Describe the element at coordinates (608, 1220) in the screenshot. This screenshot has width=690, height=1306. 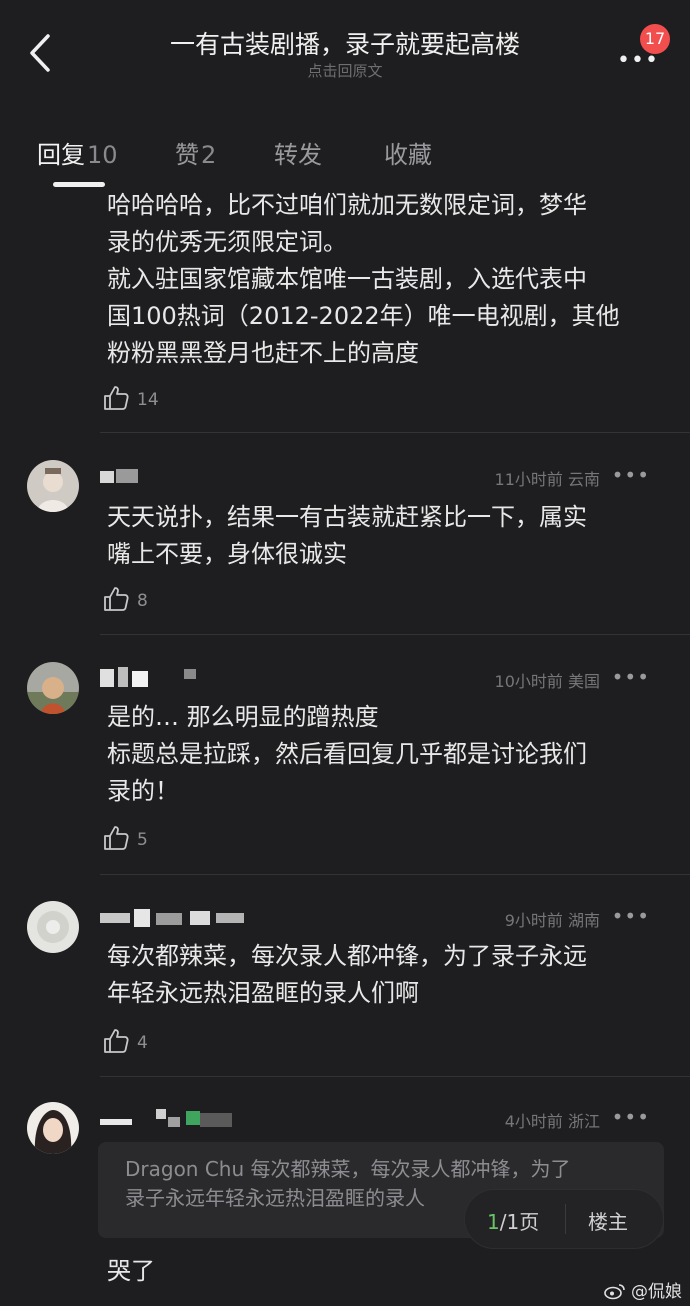
I see `op-only-button: 楼主` at that location.